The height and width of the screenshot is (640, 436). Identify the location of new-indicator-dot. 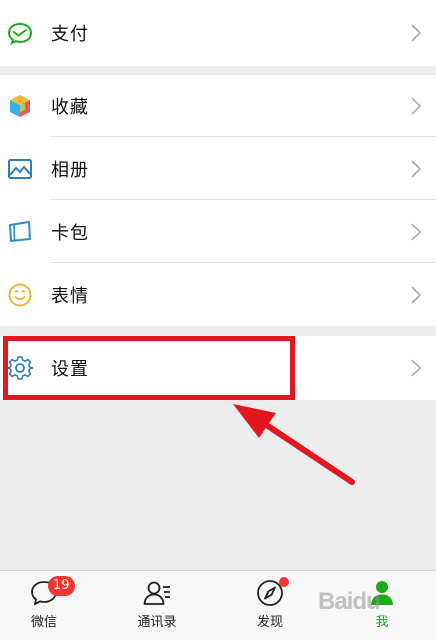
(284, 582).